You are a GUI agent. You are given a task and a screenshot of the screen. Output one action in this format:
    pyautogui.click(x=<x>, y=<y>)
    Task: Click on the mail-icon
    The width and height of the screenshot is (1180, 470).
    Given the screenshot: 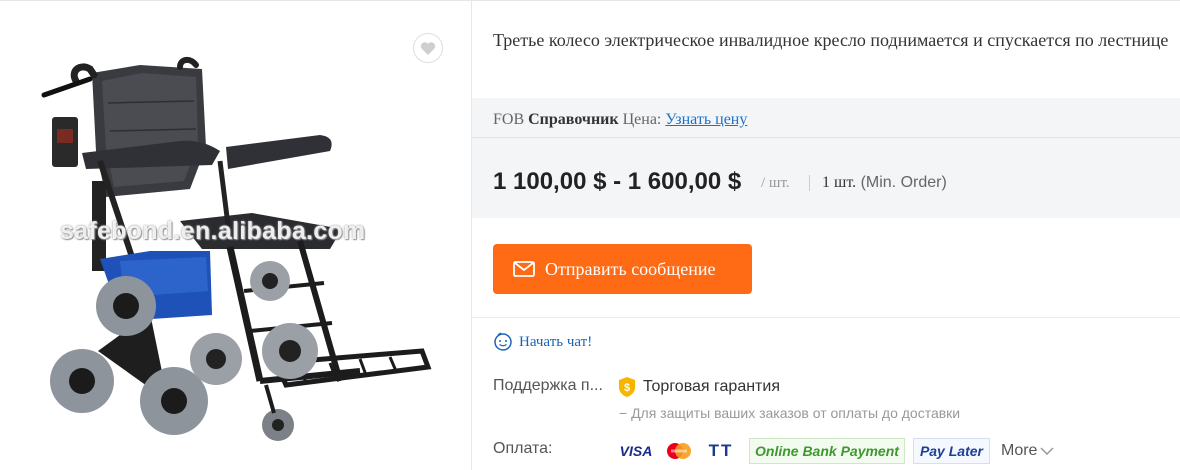 What is the action you would take?
    pyautogui.click(x=524, y=269)
    